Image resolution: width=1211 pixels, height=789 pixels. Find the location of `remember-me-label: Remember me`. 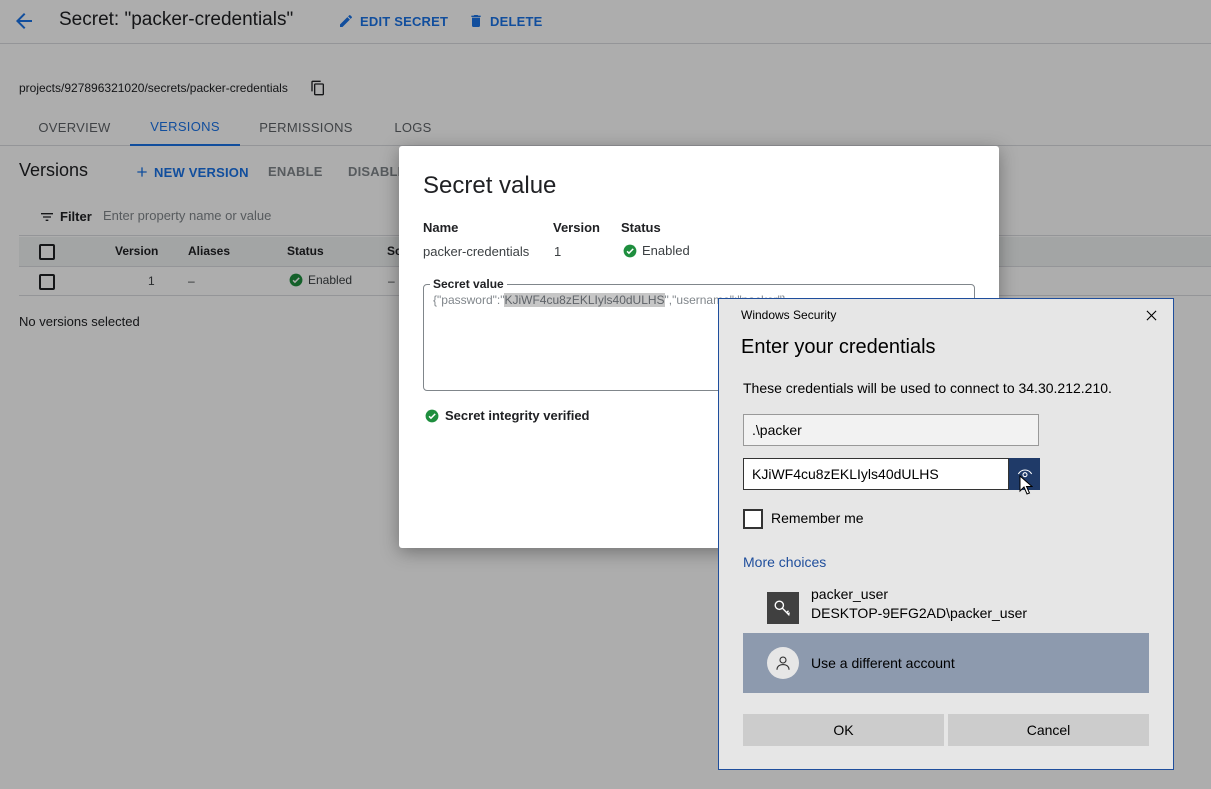

remember-me-label: Remember me is located at coordinates (817, 518).